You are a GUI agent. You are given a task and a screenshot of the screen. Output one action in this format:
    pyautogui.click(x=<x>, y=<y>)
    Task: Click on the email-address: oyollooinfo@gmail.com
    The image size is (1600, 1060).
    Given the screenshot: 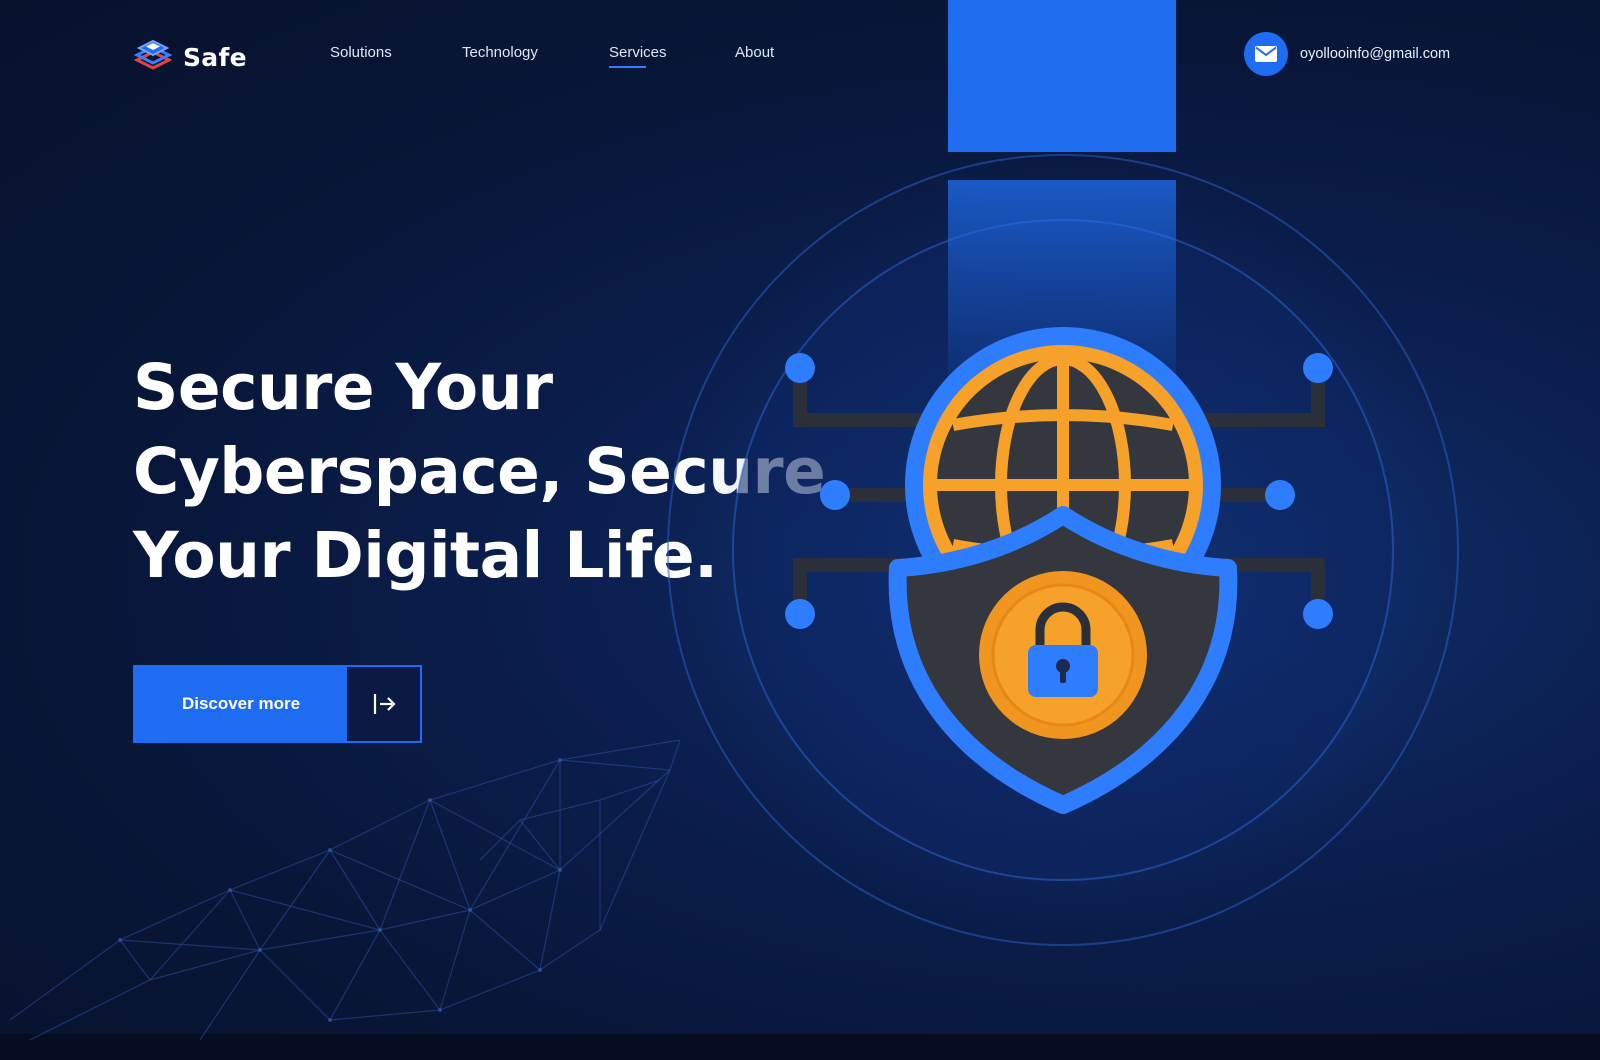 What is the action you would take?
    pyautogui.click(x=1375, y=54)
    